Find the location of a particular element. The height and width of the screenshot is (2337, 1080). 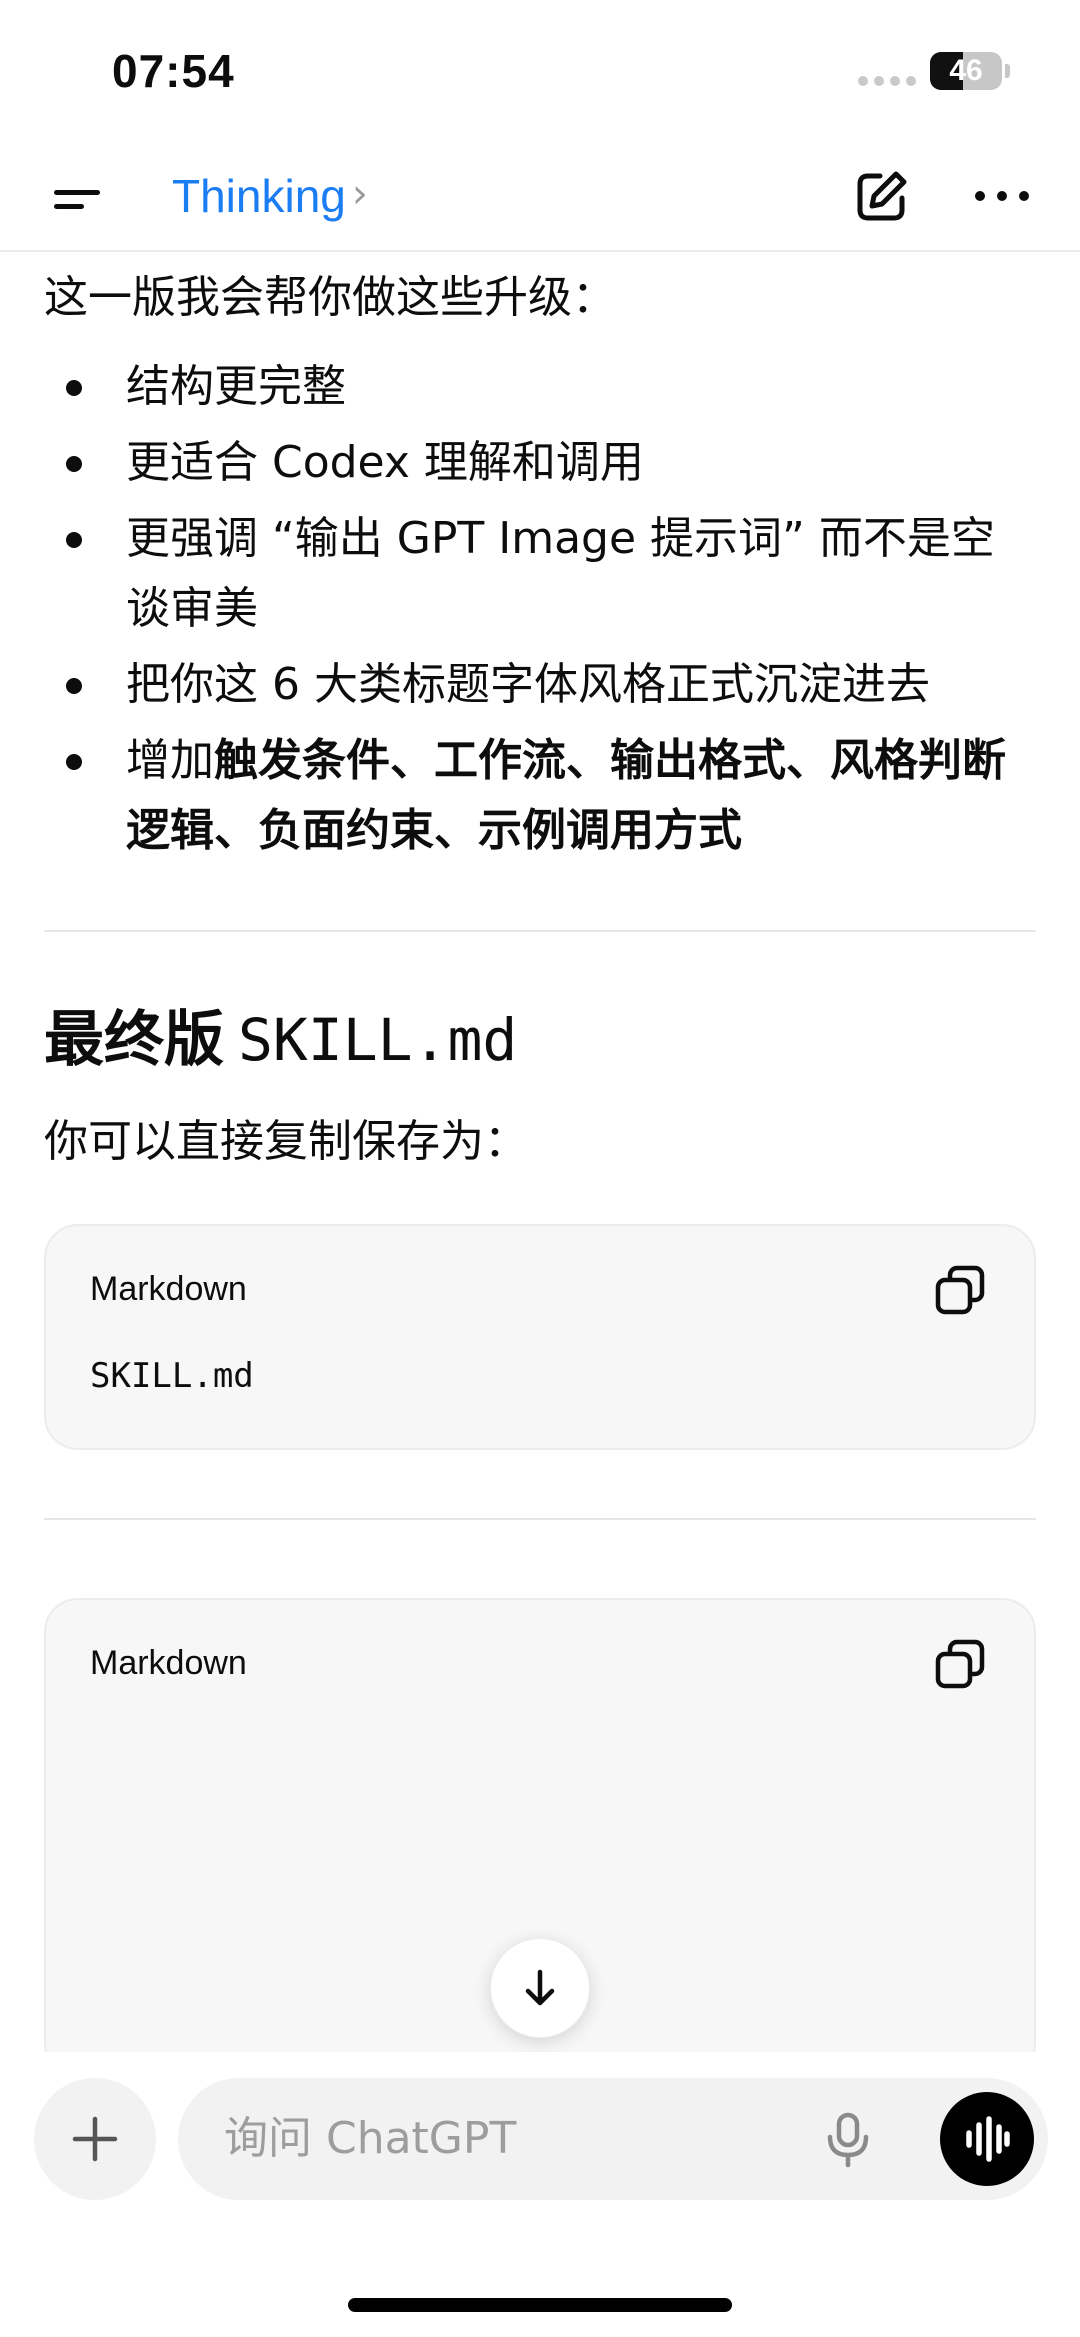

heading-text: 最终版 is located at coordinates (134, 1040).